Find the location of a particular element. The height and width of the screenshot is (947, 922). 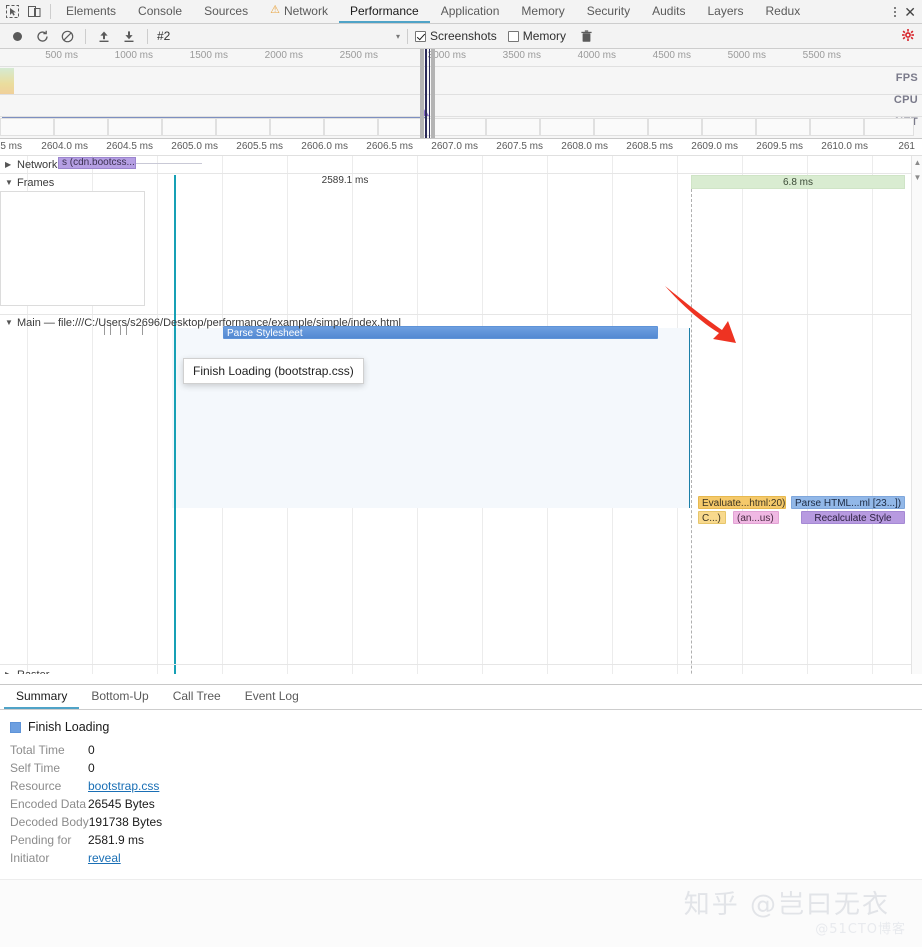

detail-tick: 2609.5 ms is located at coordinates (779, 146).